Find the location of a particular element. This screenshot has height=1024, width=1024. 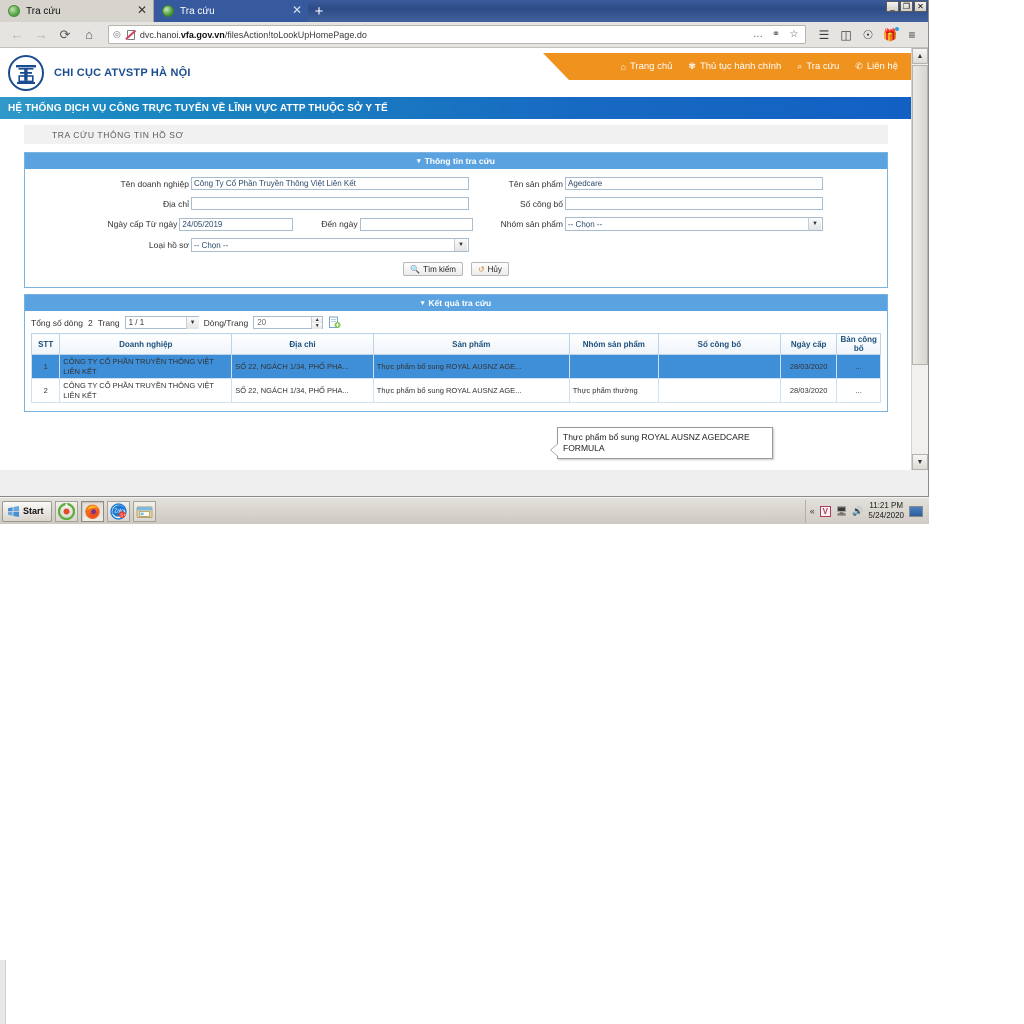

scroll-up-icon: ▲ is located at coordinates (920, 56).